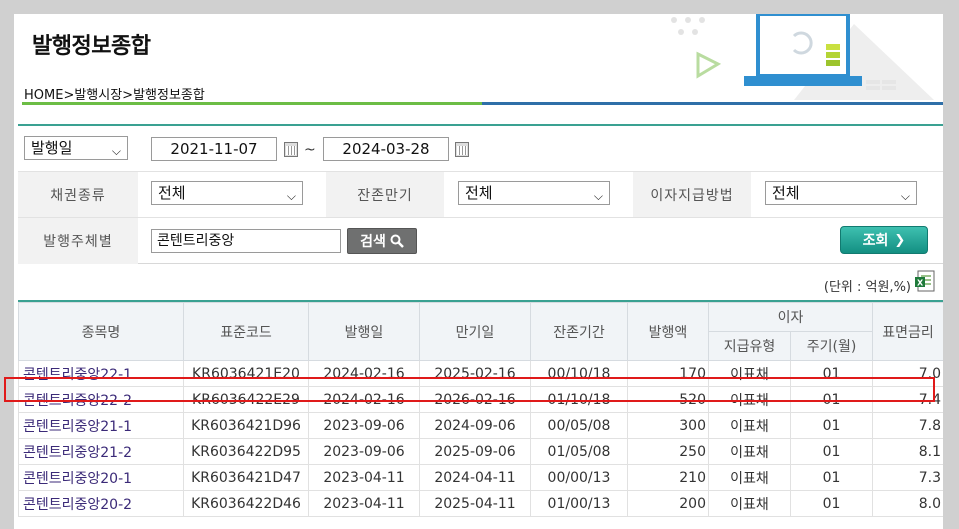 This screenshot has width=959, height=529. What do you see at coordinates (875, 241) in the screenshot?
I see `query-button-label: 조회` at bounding box center [875, 241].